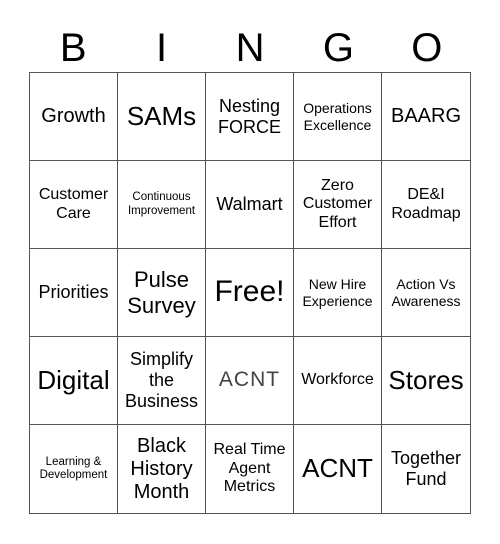  What do you see at coordinates (162, 381) in the screenshot?
I see `bingo-cell: Simplify the Business` at bounding box center [162, 381].